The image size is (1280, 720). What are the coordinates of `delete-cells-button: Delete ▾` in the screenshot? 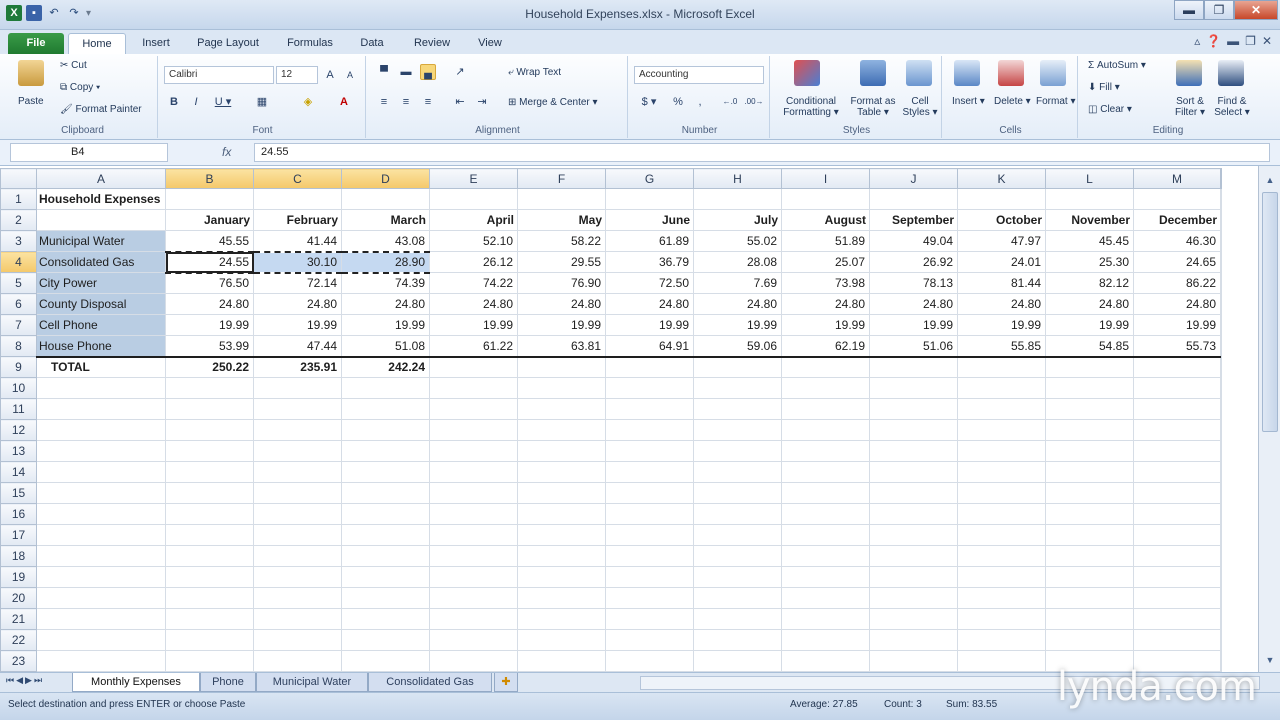 It's located at (1012, 101).